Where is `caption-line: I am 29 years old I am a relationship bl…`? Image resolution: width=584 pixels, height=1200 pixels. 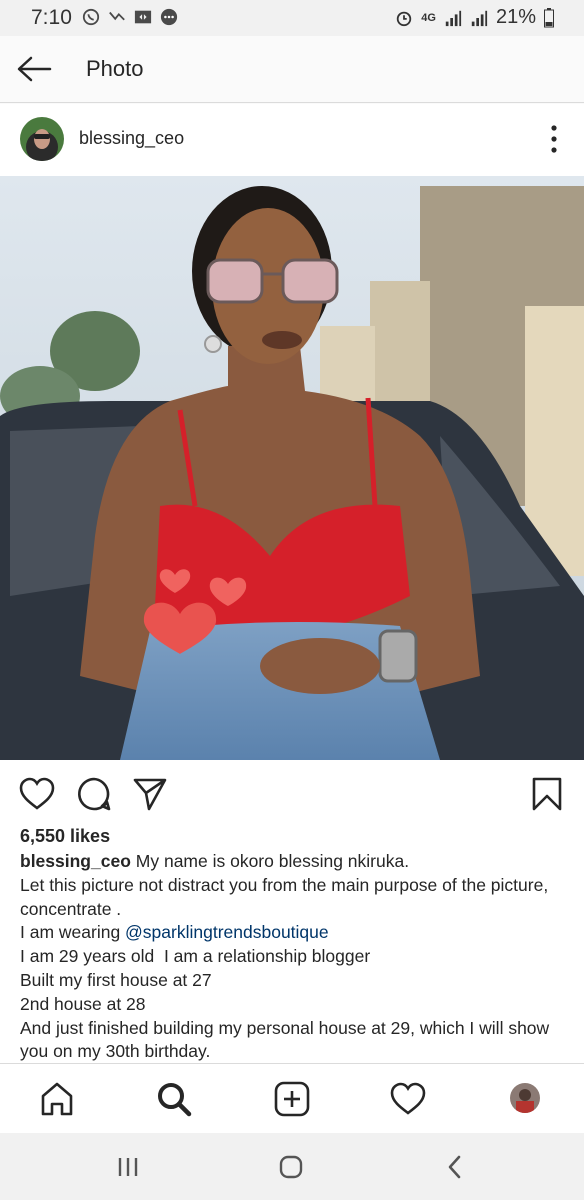
caption-line: I am 29 years old I am a relationship bl… is located at coordinates (195, 956).